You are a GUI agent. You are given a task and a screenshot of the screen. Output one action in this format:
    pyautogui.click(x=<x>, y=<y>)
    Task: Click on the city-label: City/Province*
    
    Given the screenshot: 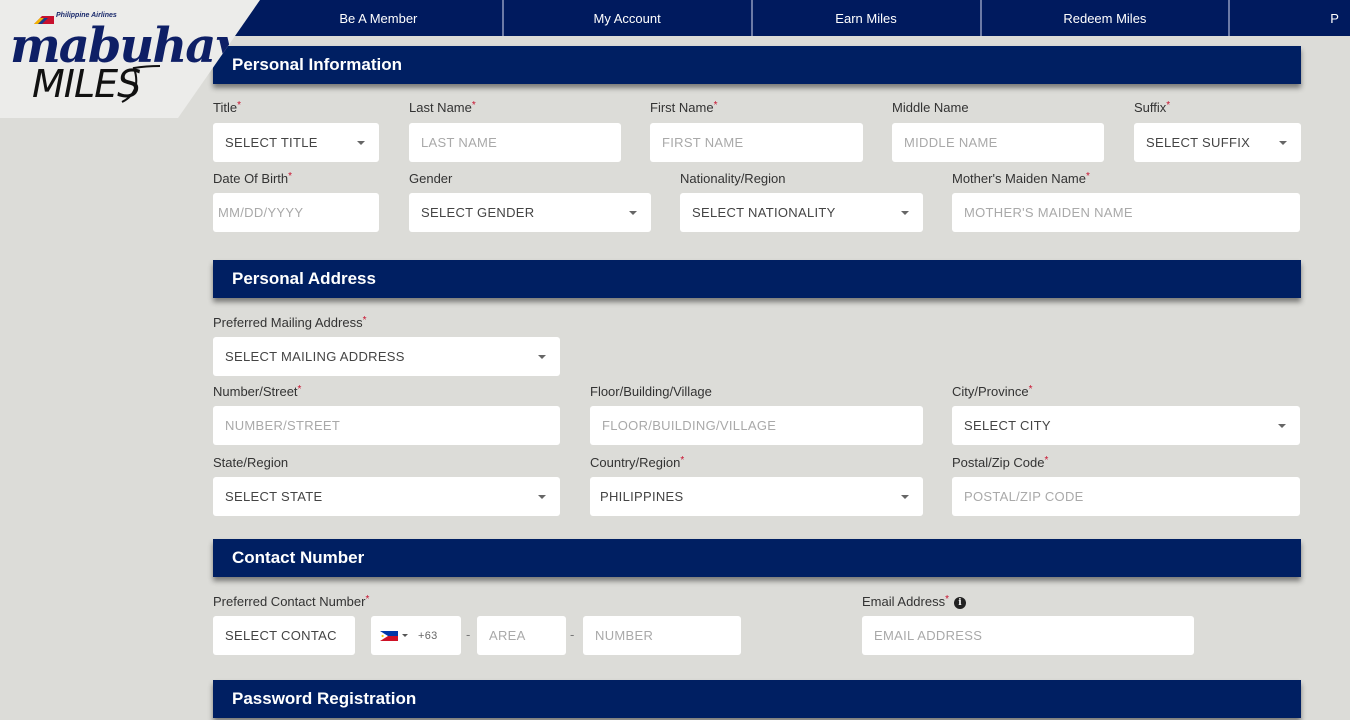 What is the action you would take?
    pyautogui.click(x=992, y=391)
    